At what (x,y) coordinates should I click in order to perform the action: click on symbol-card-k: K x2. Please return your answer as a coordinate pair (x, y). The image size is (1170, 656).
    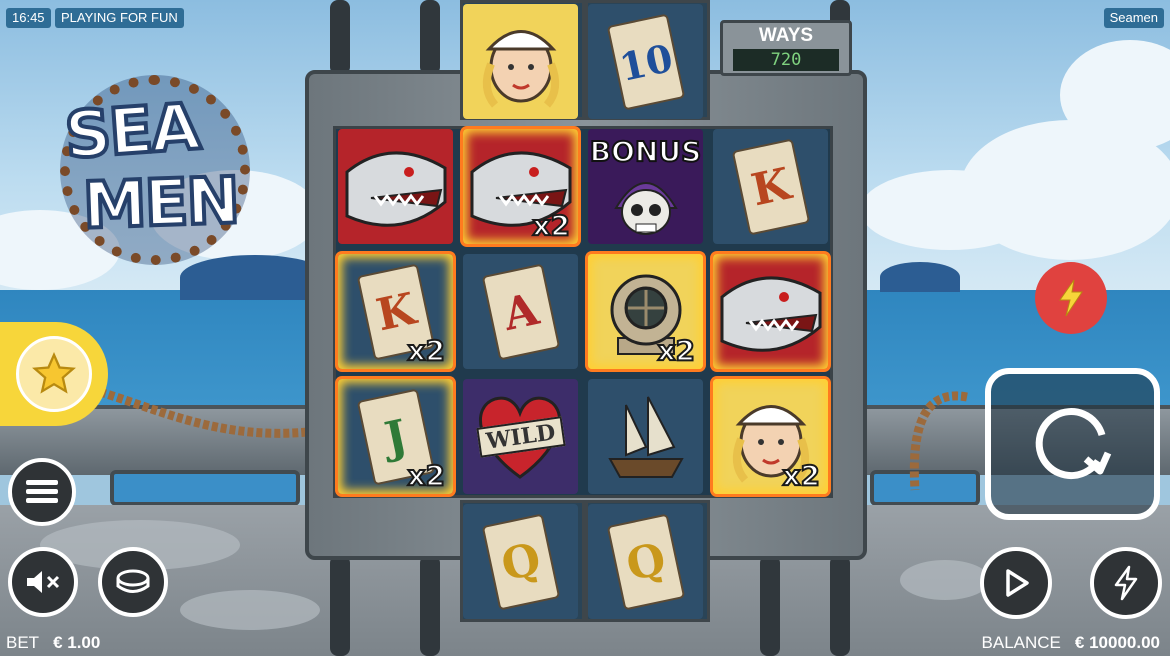
    Looking at the image, I should click on (395, 311).